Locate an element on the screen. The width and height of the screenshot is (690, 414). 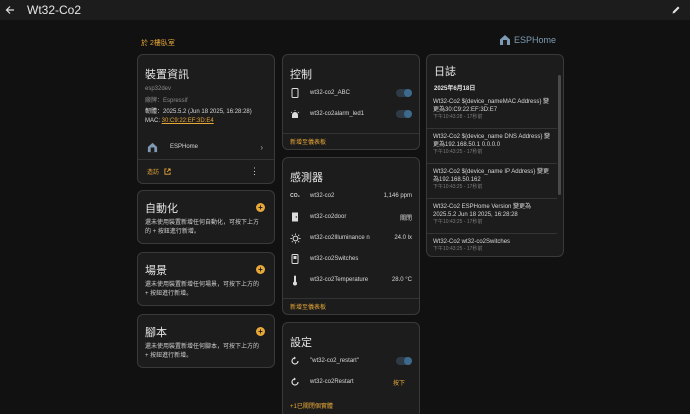
log-entry-text: Wt32-Co2 wt32-co2Switches is located at coordinates (472, 242).